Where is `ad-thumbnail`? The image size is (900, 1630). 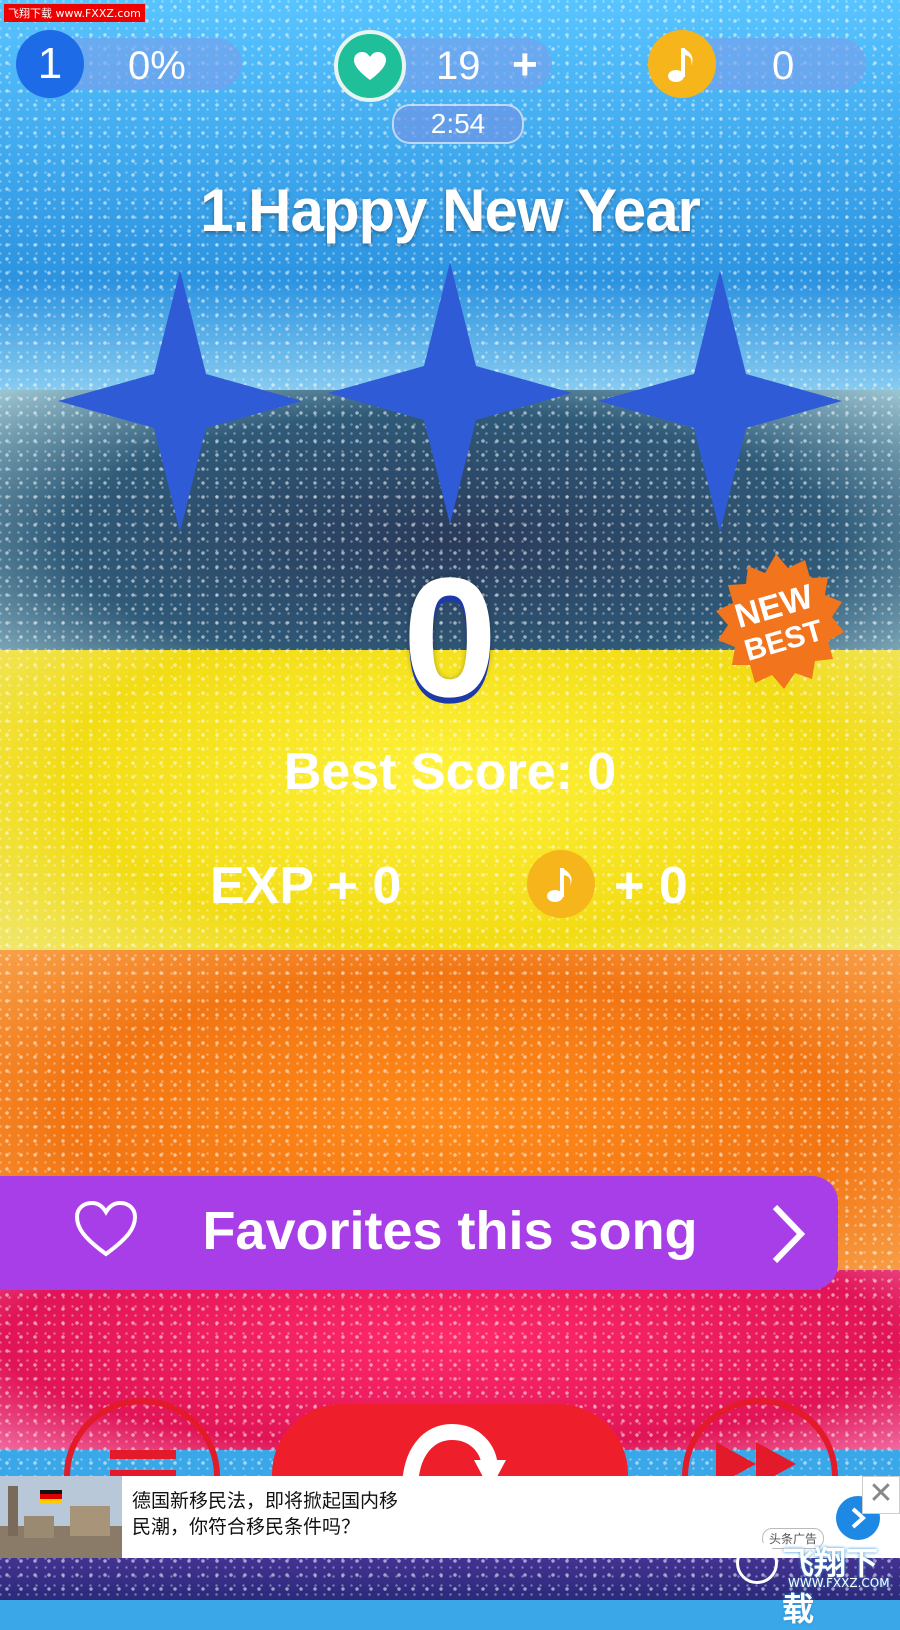 ad-thumbnail is located at coordinates (61, 1517).